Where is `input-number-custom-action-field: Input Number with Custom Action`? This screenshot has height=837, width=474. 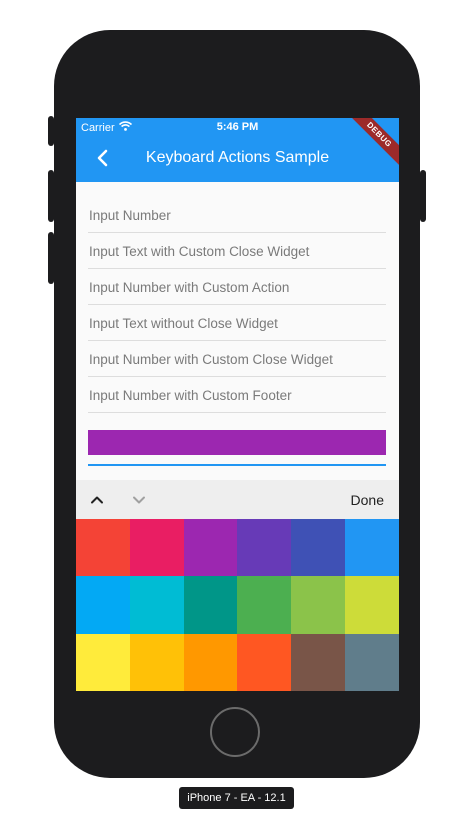
input-number-custom-action-field: Input Number with Custom Action is located at coordinates (237, 287).